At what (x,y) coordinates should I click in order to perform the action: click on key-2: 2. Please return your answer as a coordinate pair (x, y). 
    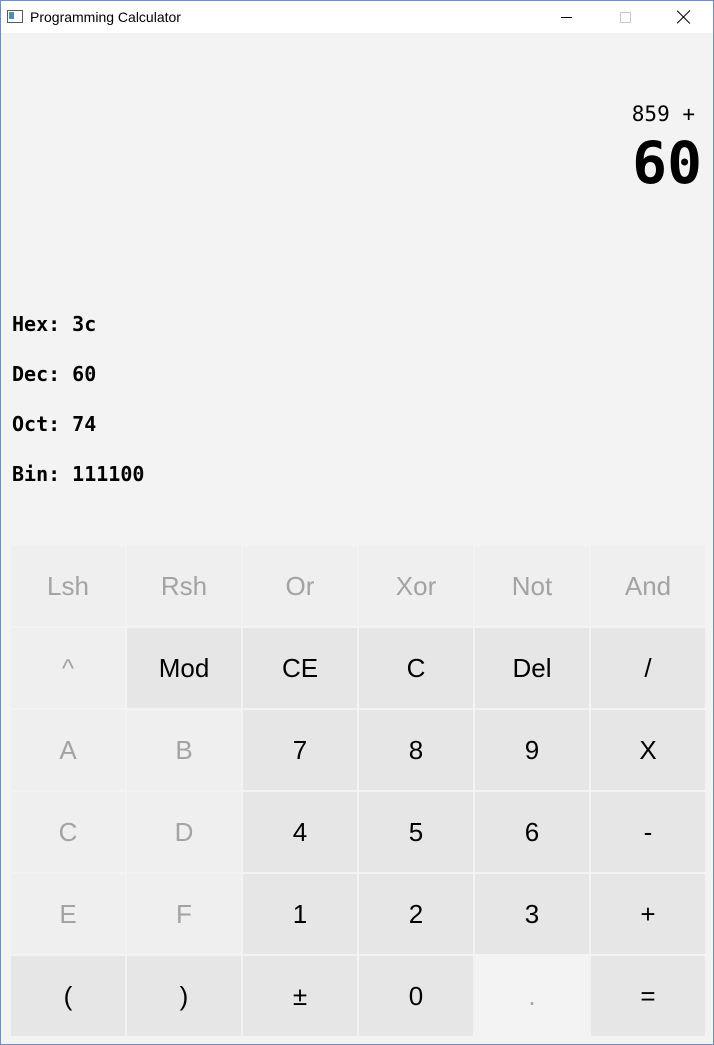
    Looking at the image, I should click on (416, 914).